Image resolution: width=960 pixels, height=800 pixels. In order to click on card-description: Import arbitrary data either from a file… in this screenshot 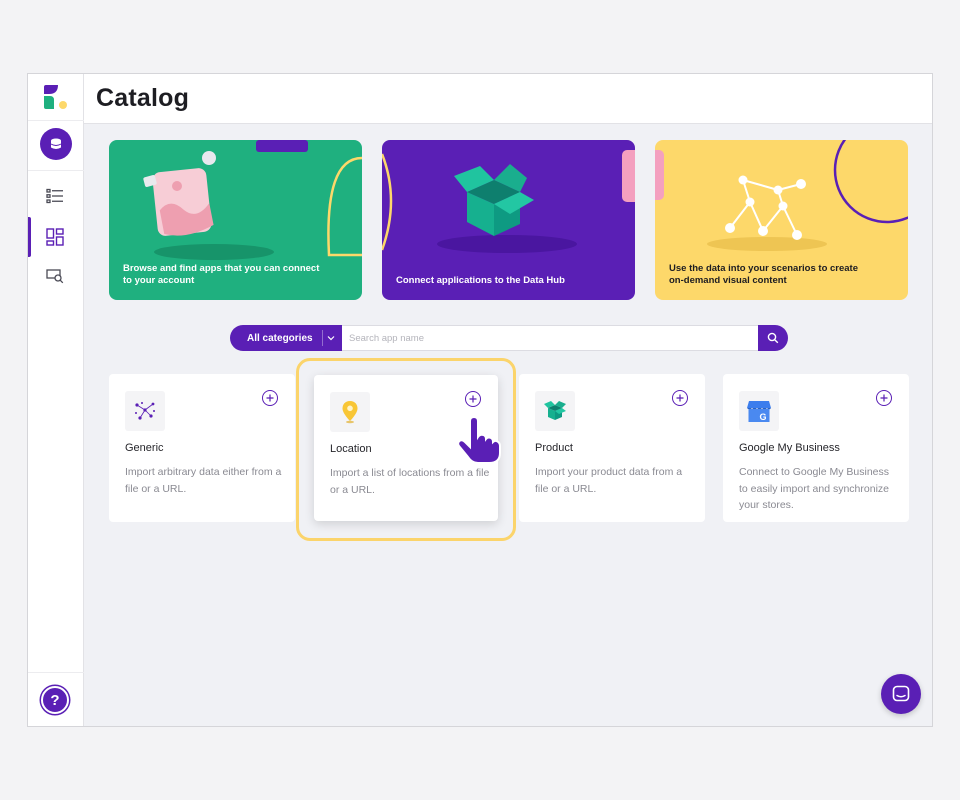, I will do `click(203, 480)`.